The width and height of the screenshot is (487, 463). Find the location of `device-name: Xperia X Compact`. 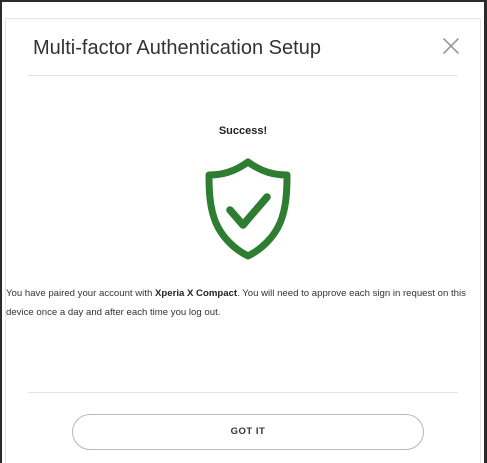

device-name: Xperia X Compact is located at coordinates (196, 293).